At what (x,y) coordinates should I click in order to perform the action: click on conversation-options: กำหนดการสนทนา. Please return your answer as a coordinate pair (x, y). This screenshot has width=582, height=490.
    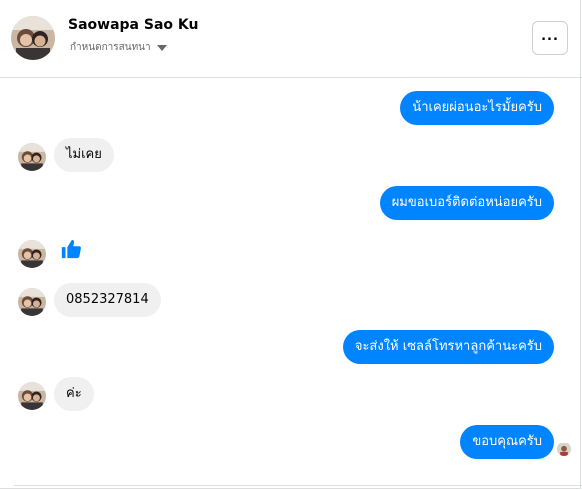
    Looking at the image, I should click on (118, 47).